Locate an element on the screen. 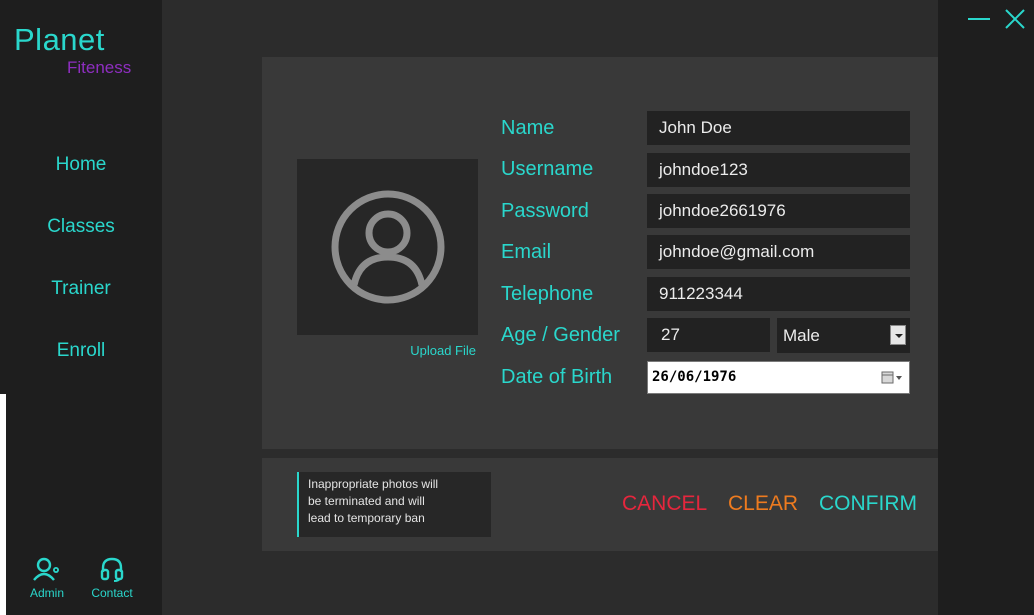 The width and height of the screenshot is (1034, 615). name-field: John Doe is located at coordinates (778, 128).